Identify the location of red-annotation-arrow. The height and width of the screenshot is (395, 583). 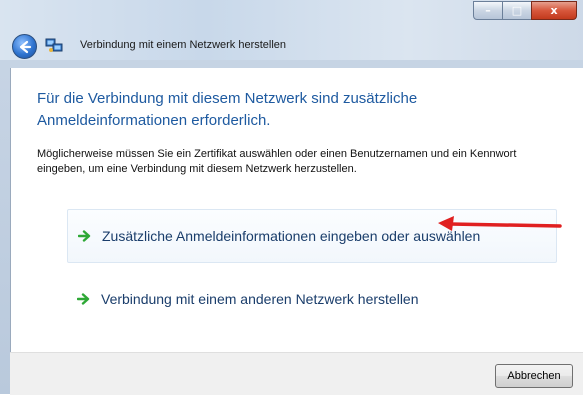
(500, 223).